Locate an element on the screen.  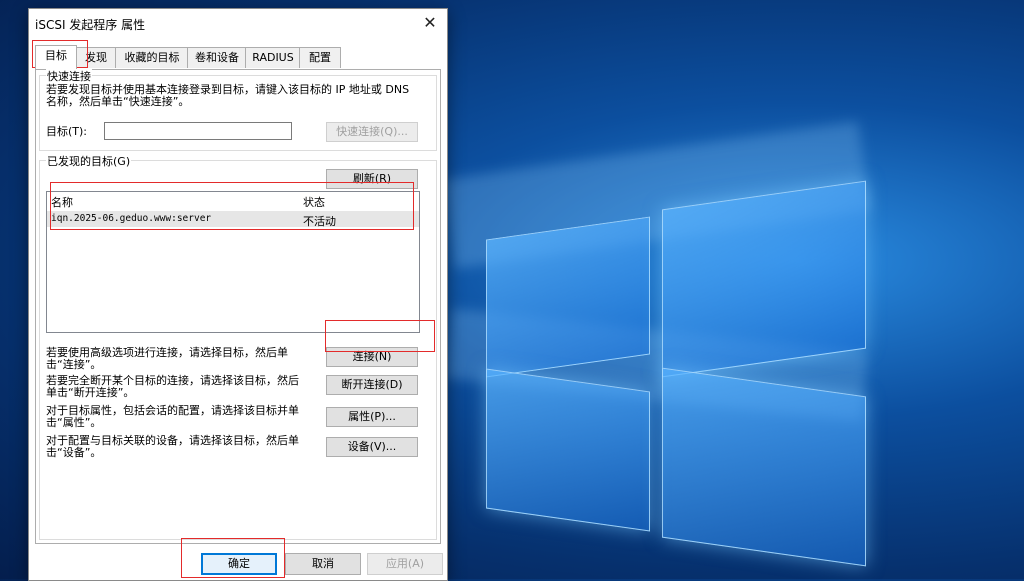
tab-configuration: 配置 is located at coordinates (320, 57).